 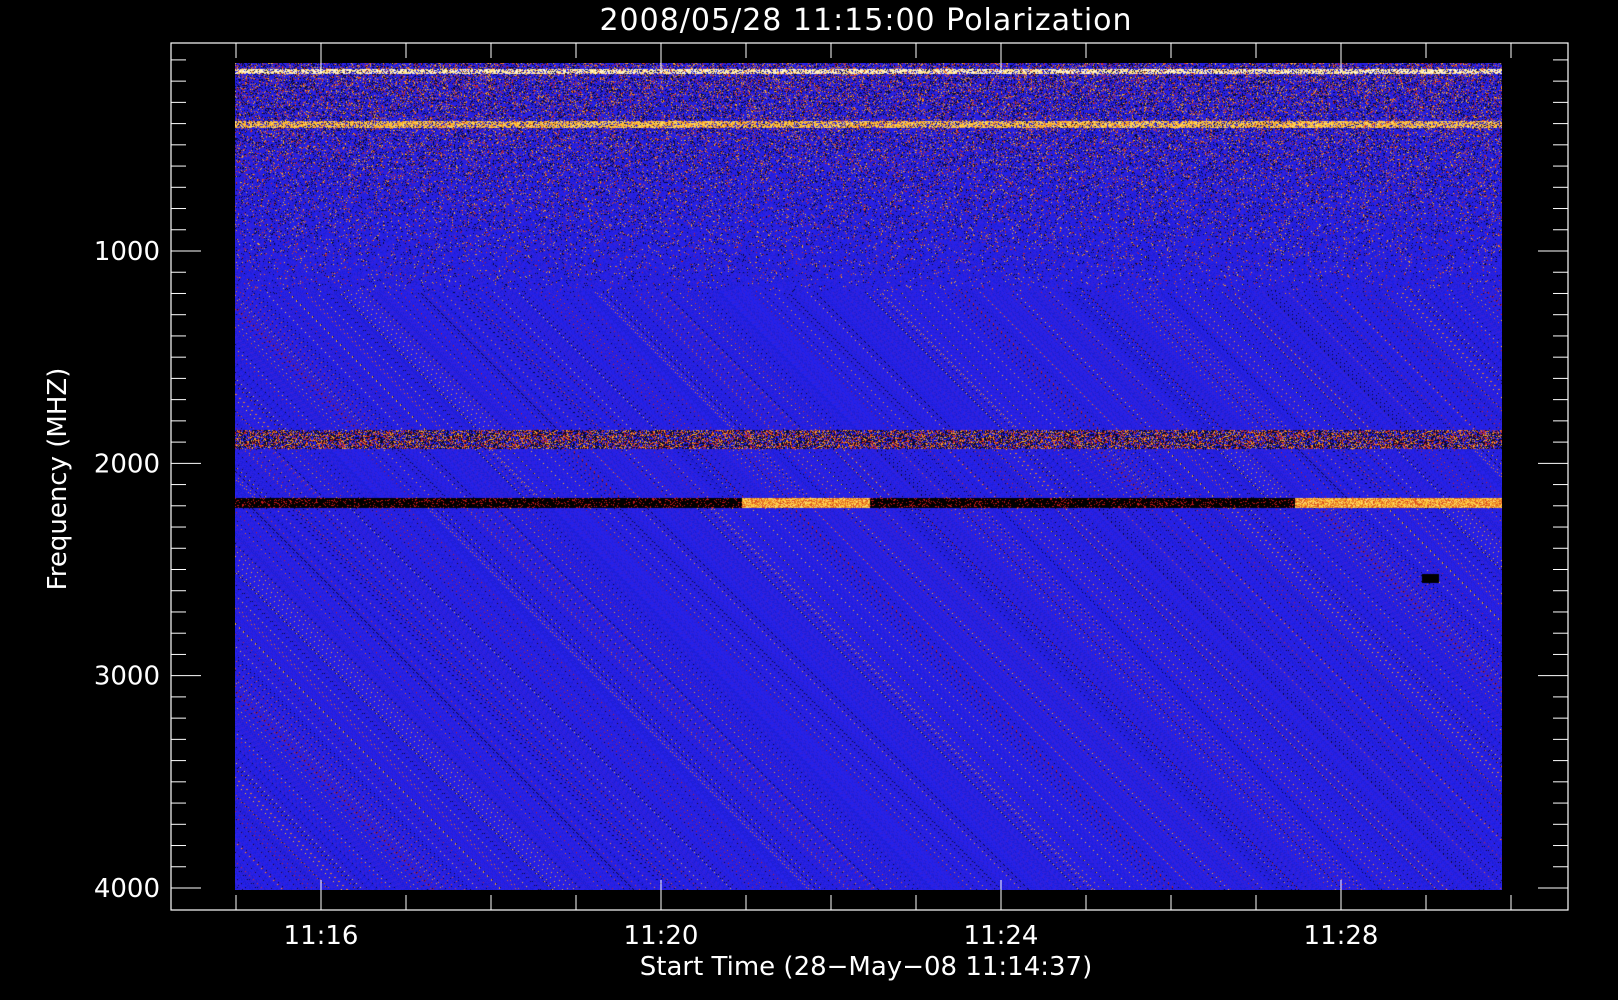 I want to click on y-tick-label: 3000, so click(x=127, y=677).